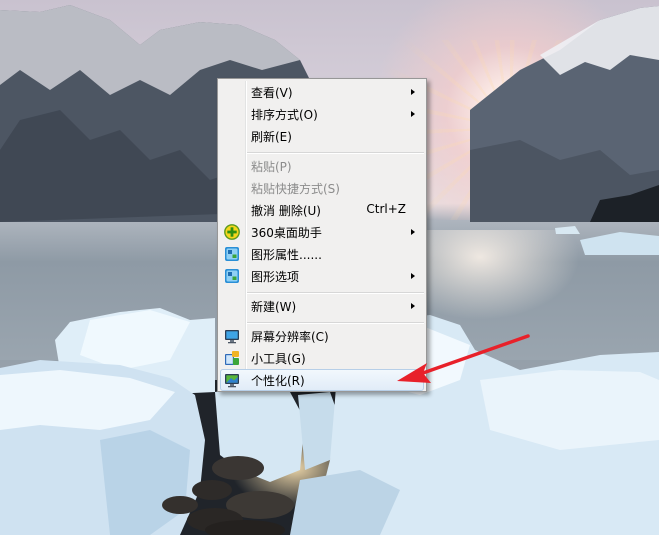  Describe the element at coordinates (271, 137) in the screenshot. I see `menu-item-label: 刷新(E)` at that location.